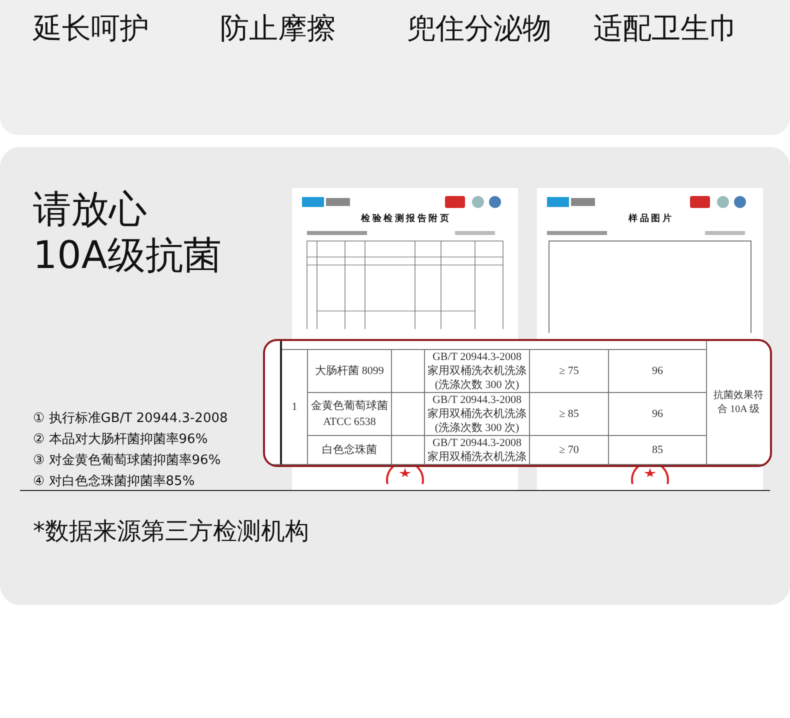 Image resolution: width=790 pixels, height=718 pixels. I want to click on note-line: ② 本品对大肠杆菌抑菌率96%, so click(121, 439).